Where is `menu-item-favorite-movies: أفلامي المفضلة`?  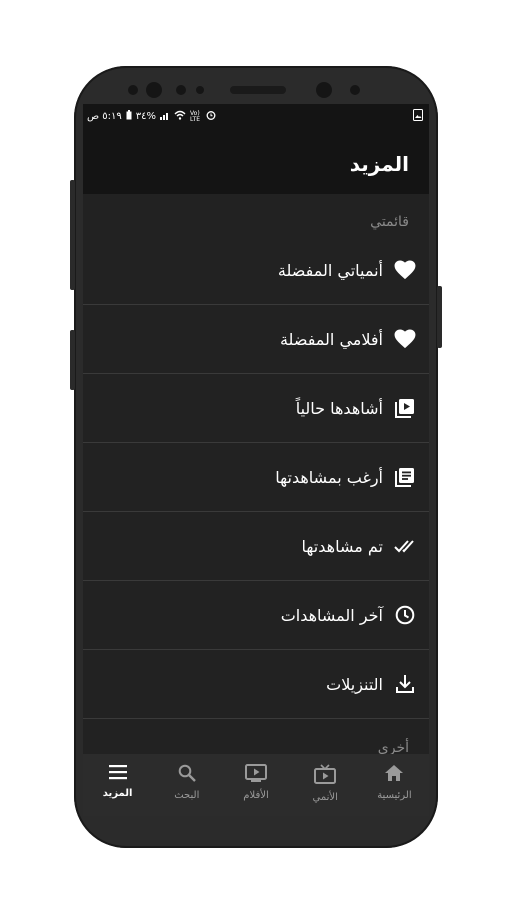 menu-item-favorite-movies: أفلامي المفضلة is located at coordinates (256, 339).